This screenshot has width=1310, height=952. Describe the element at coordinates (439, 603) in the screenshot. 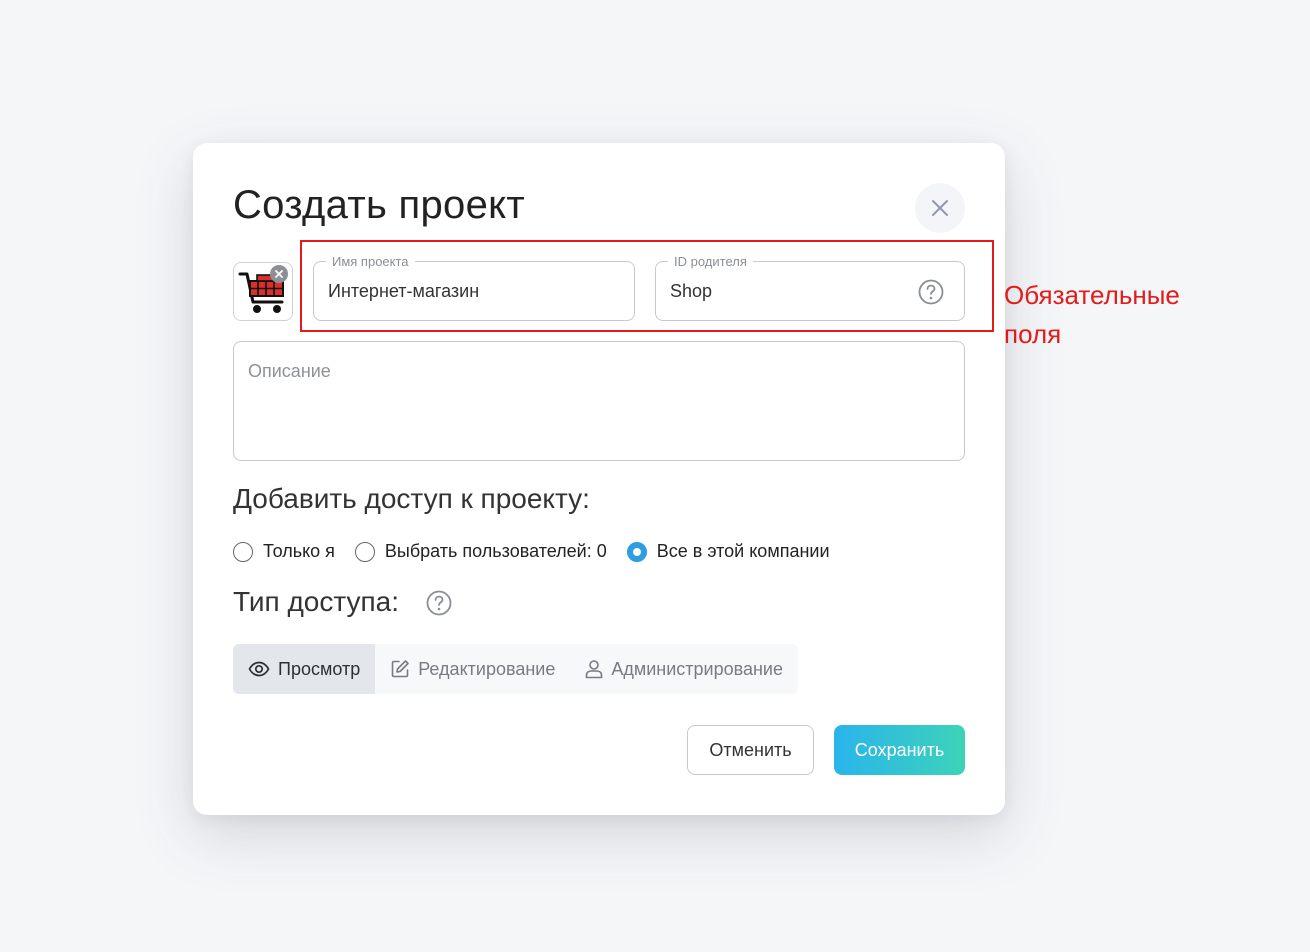

I see `question-circle-icon` at that location.